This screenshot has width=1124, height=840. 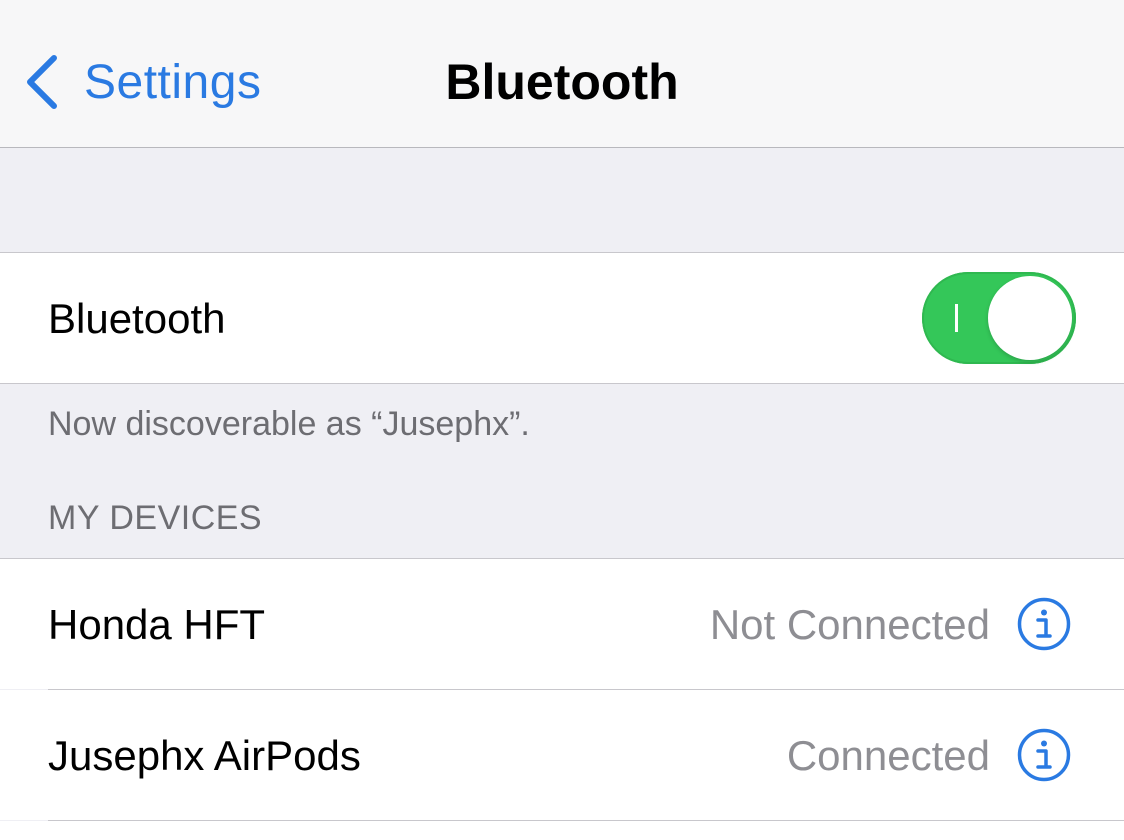 I want to click on bluetooth-toggle, so click(x=999, y=318).